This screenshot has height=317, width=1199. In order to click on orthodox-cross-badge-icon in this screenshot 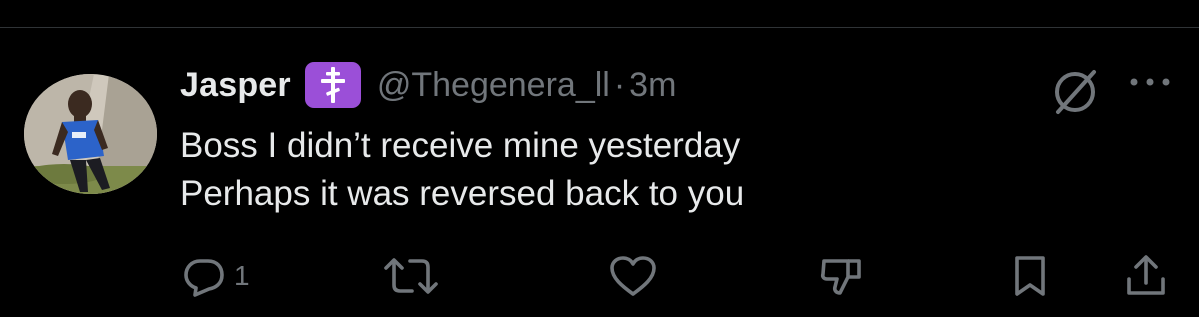, I will do `click(332, 85)`.